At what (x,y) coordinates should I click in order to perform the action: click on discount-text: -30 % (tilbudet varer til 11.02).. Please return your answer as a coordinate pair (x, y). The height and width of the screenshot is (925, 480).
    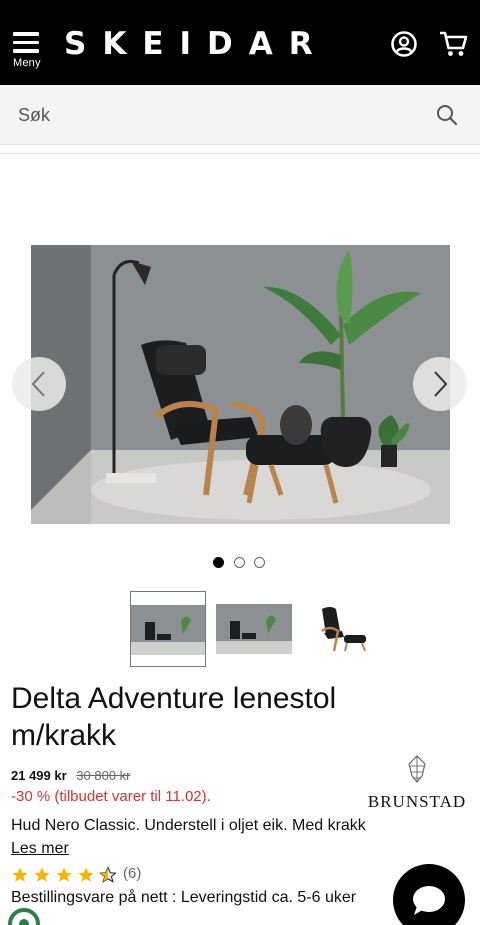
    Looking at the image, I should click on (111, 796).